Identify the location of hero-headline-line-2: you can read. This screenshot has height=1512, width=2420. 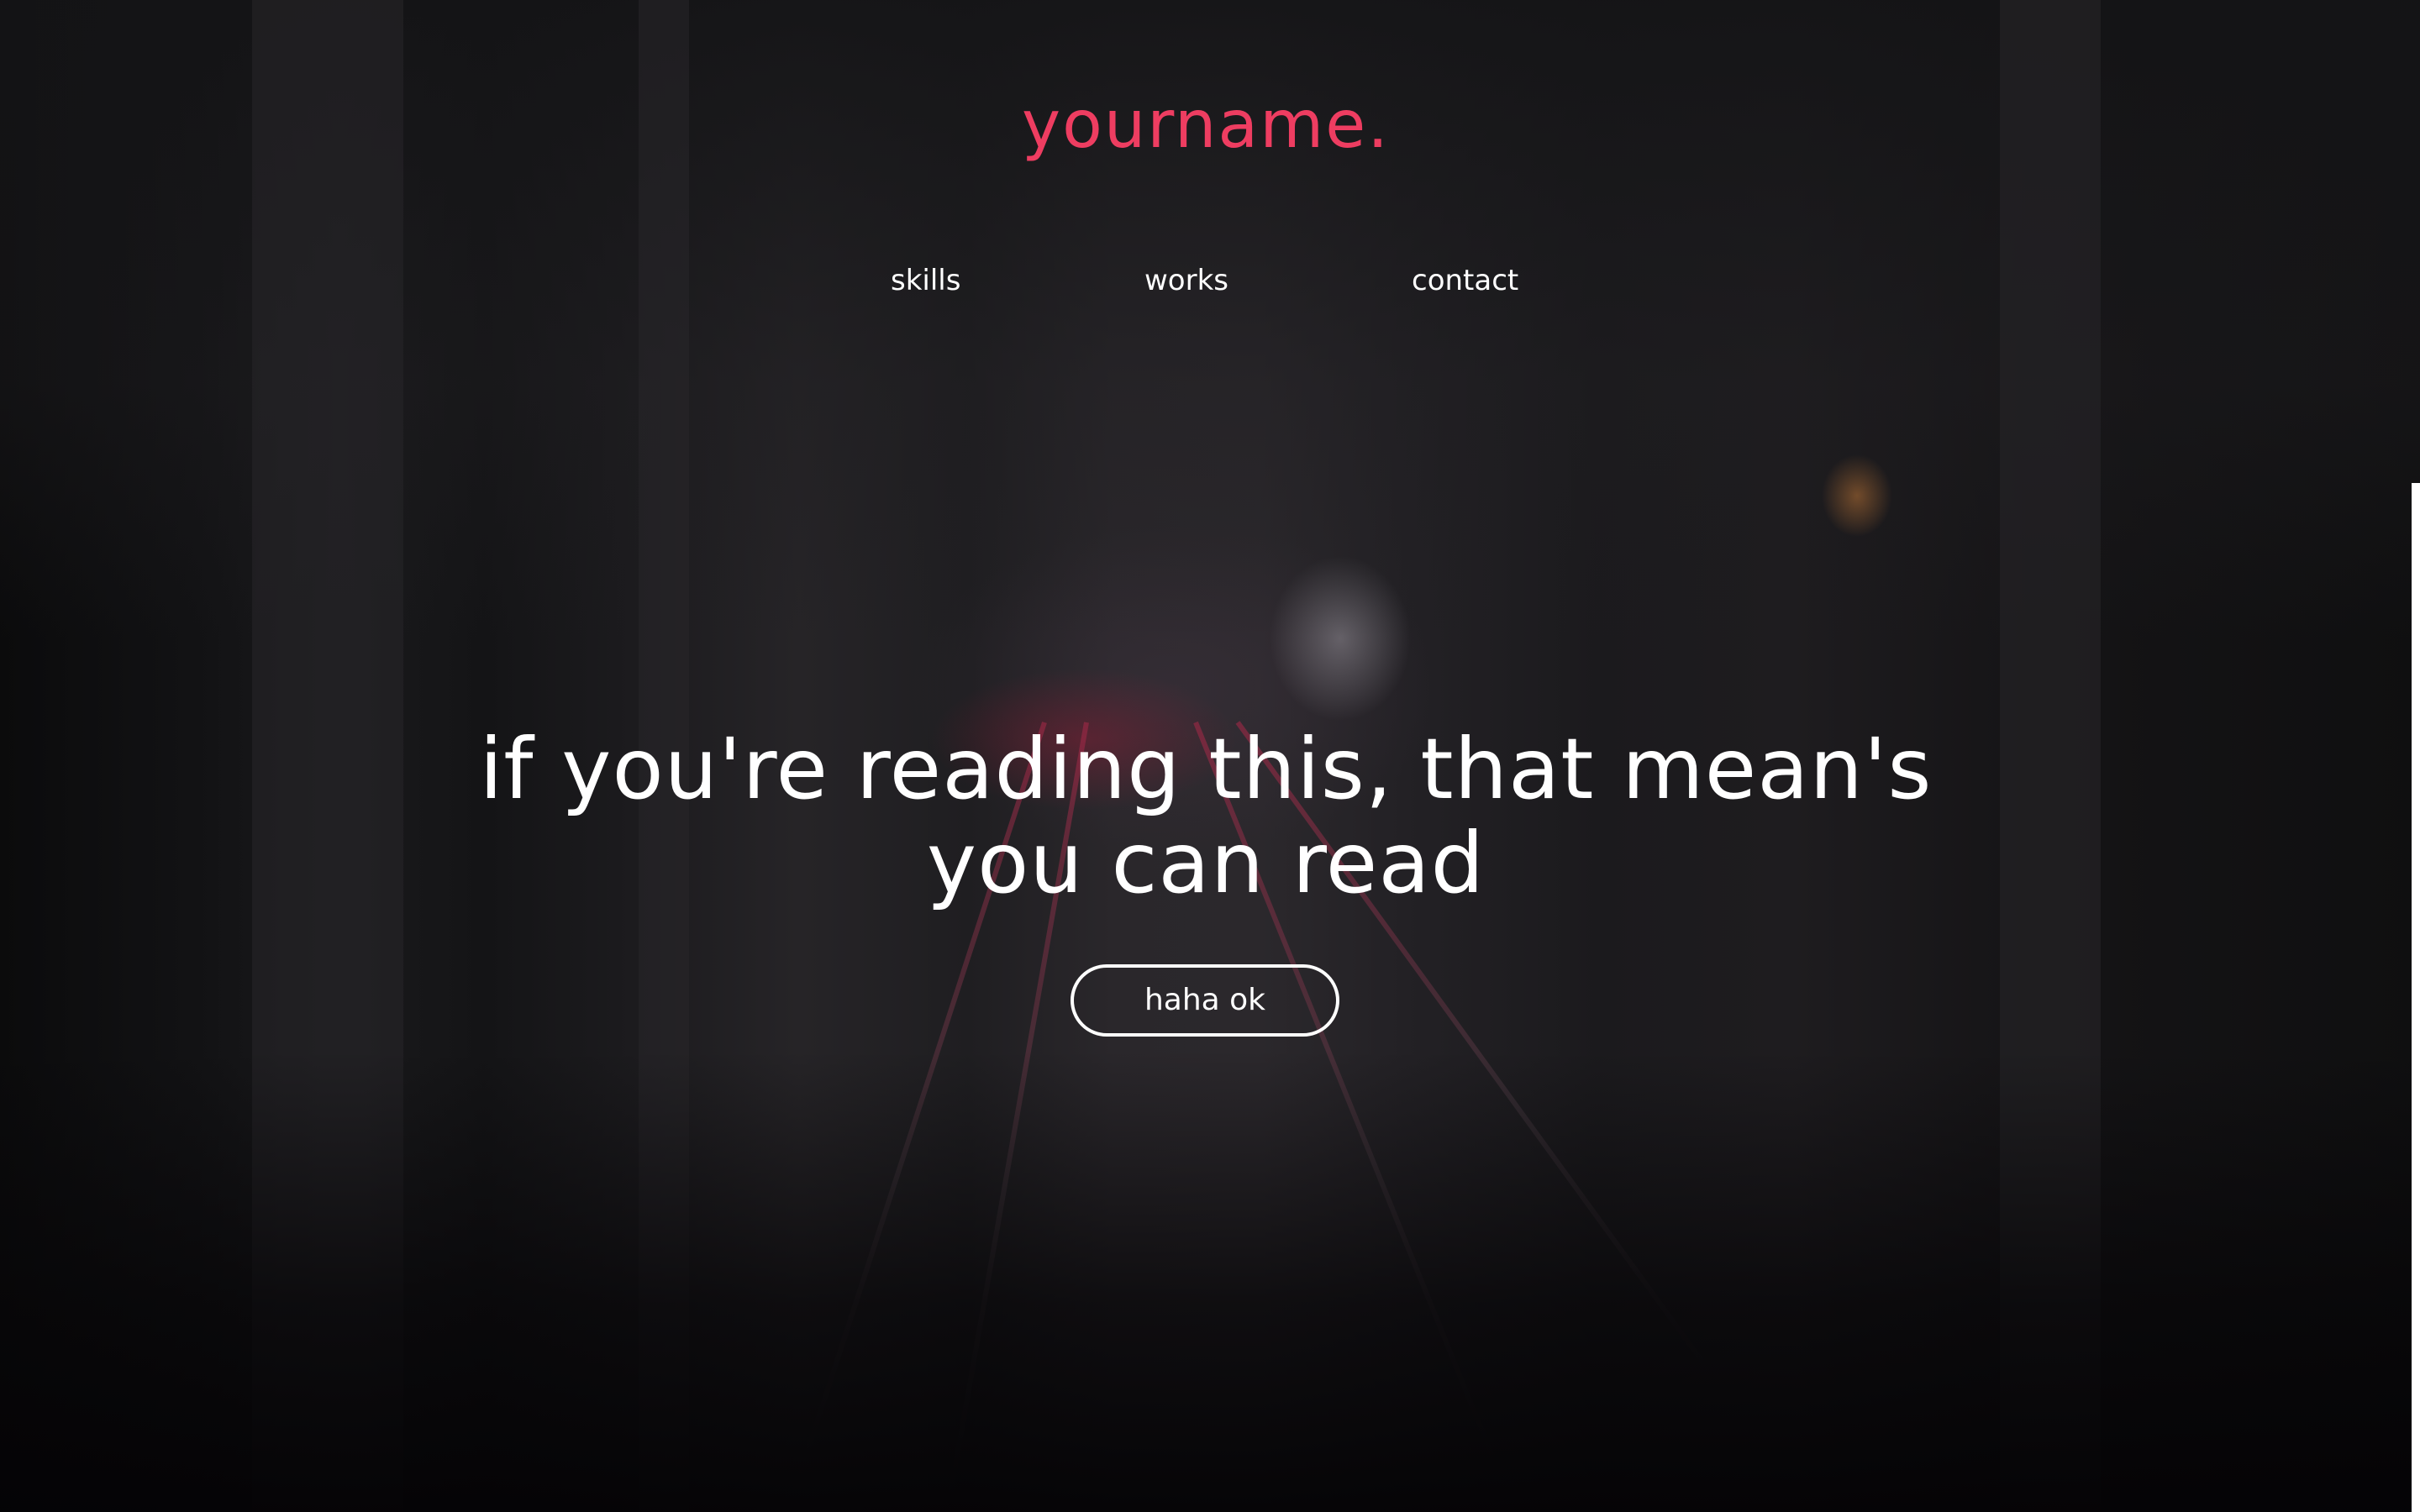
(1206, 863).